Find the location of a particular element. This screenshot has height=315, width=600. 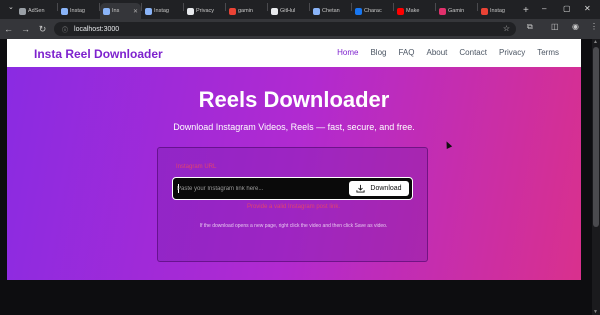

tab-label: AdSen is located at coordinates (36, 11).